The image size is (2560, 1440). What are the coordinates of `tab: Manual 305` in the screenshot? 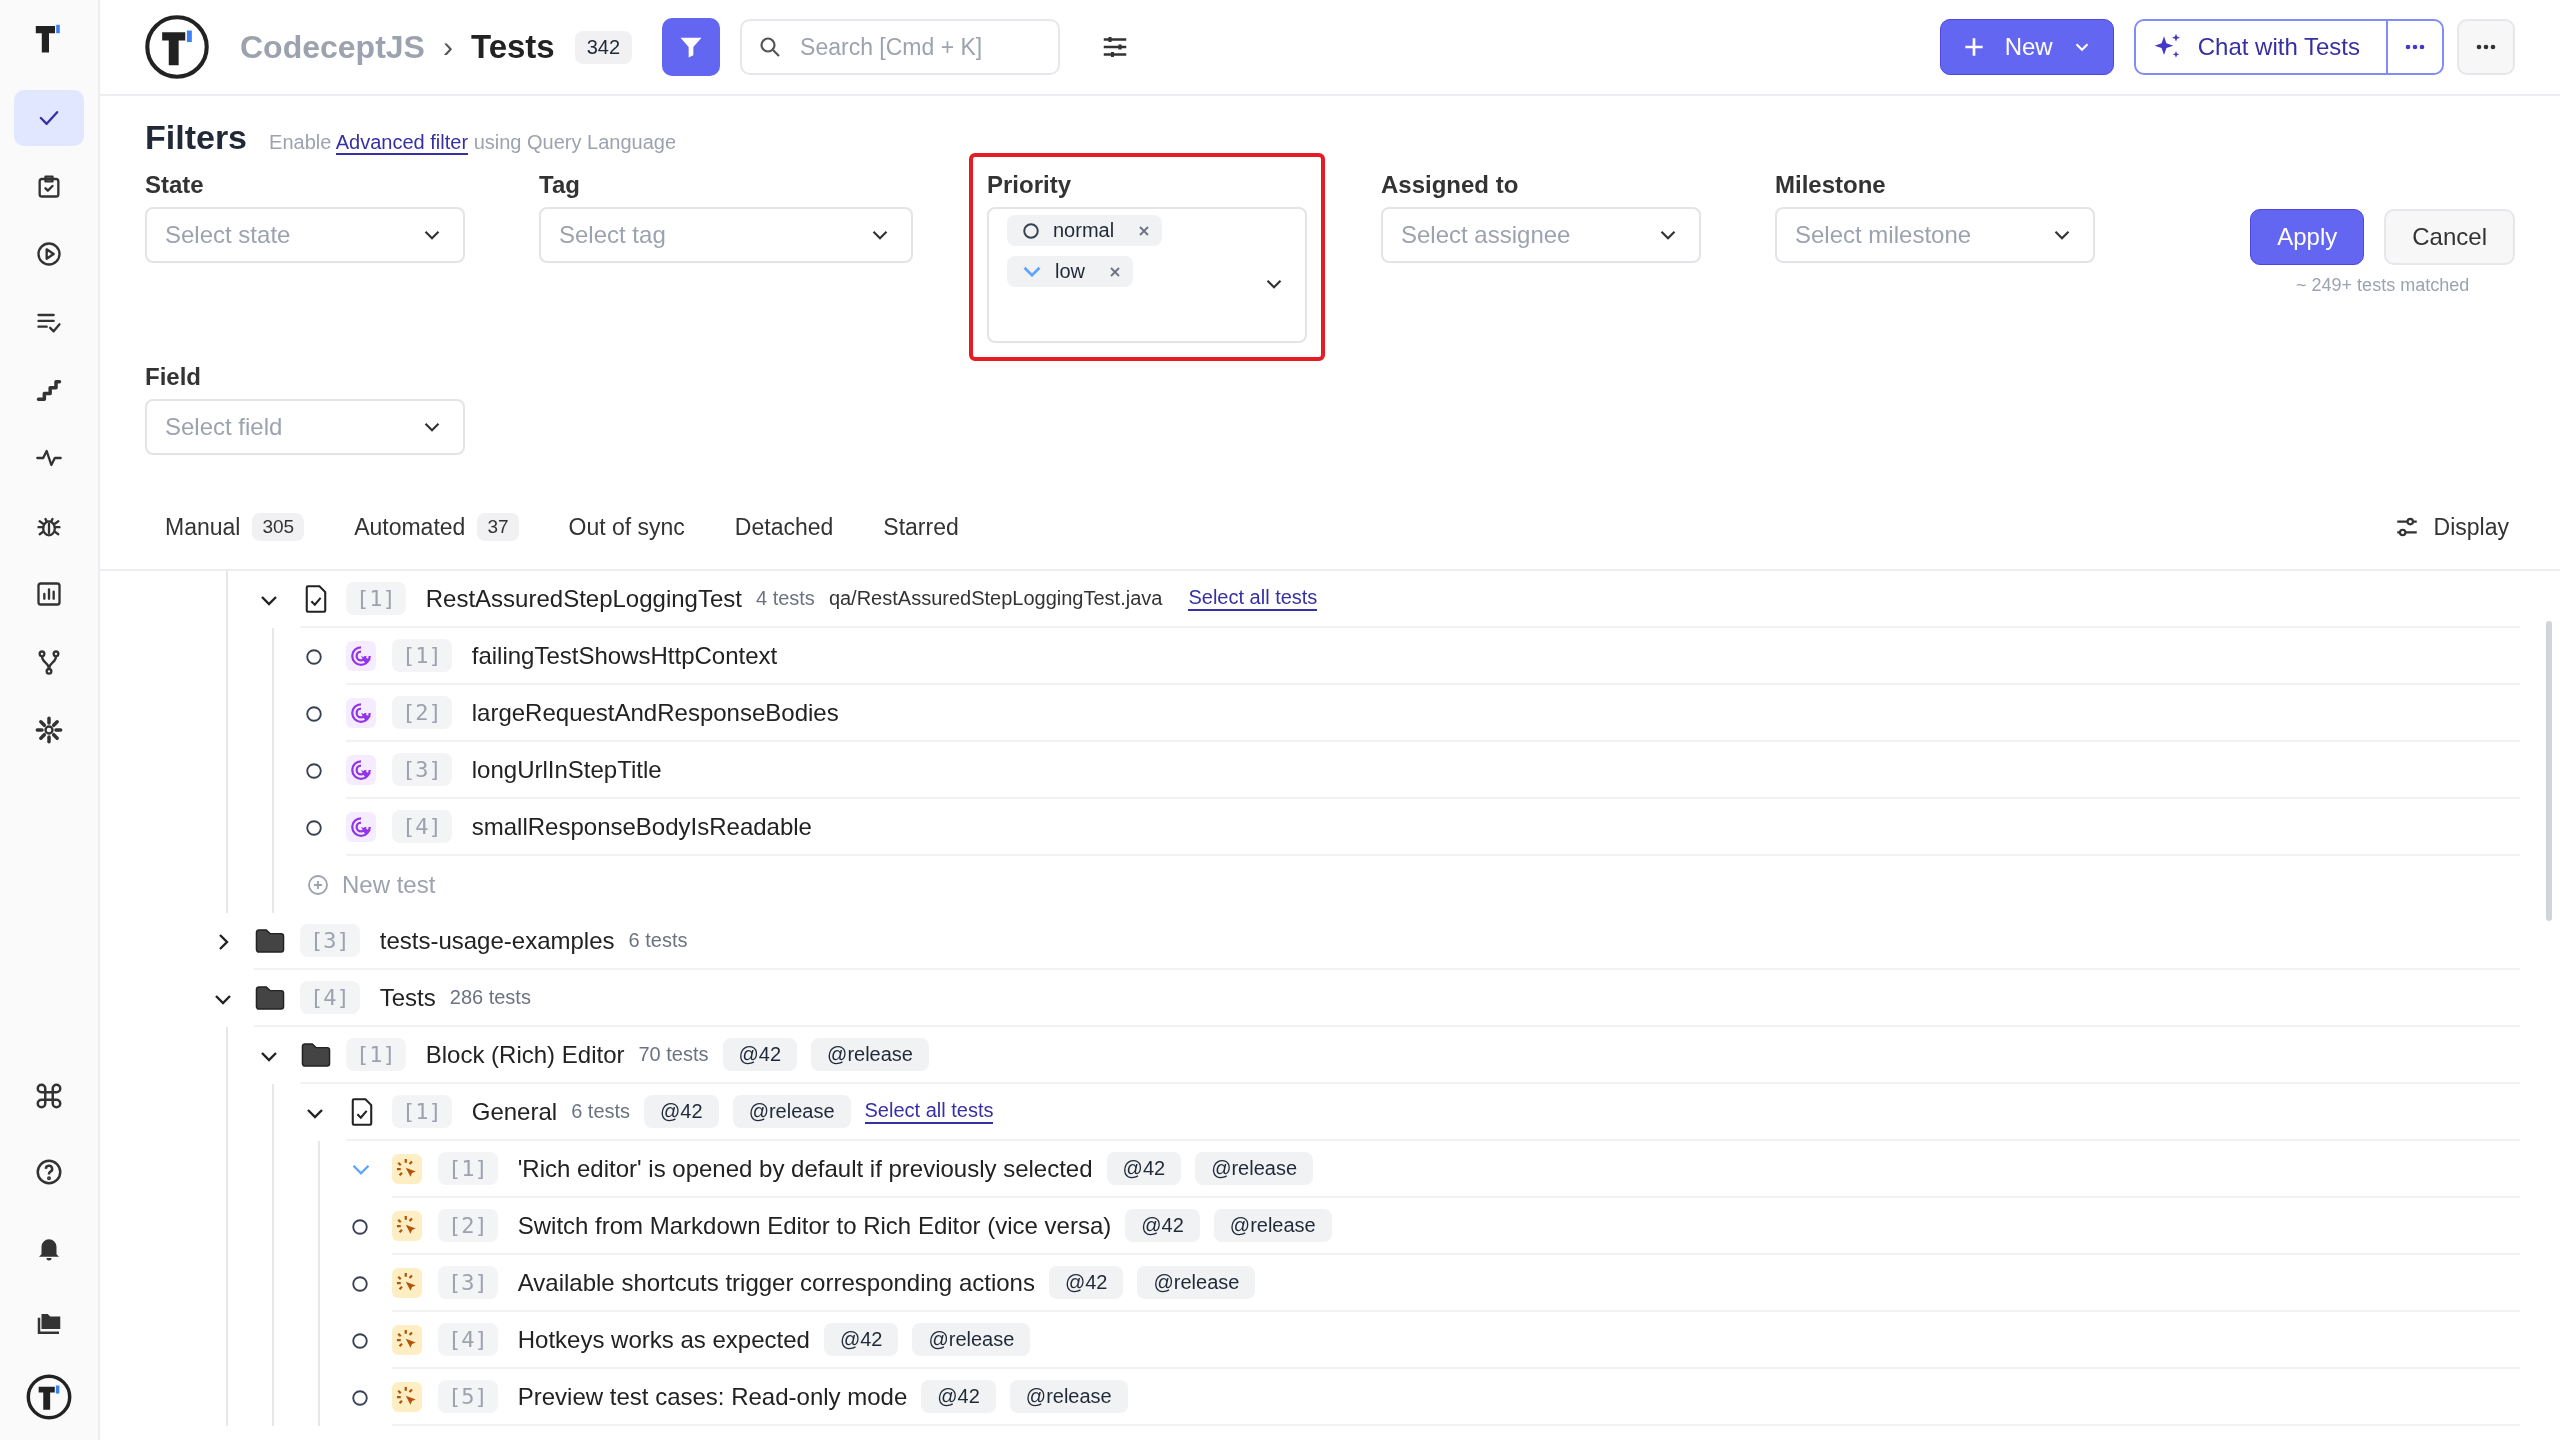 It's located at (235, 527).